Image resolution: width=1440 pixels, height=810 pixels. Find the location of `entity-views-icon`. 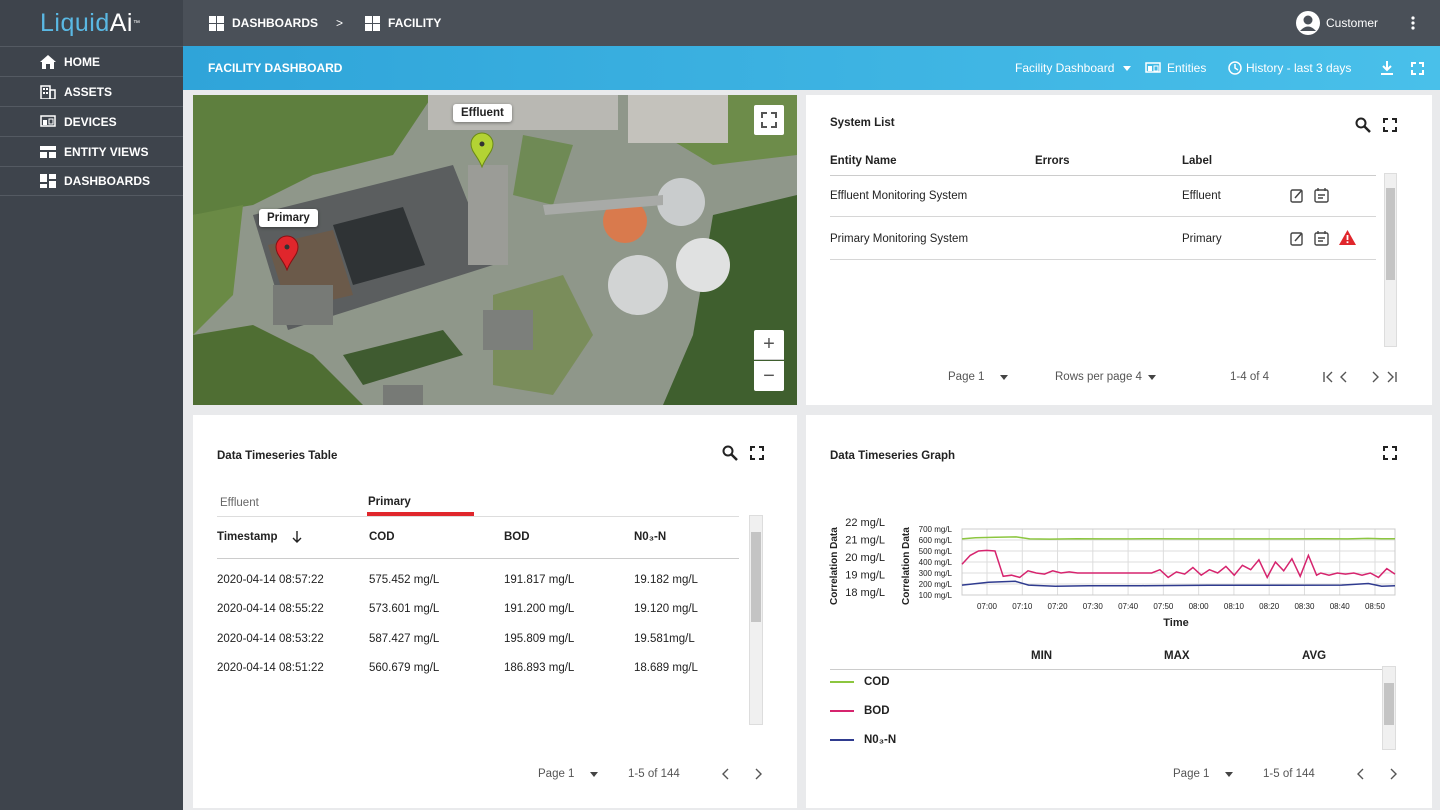

entity-views-icon is located at coordinates (48, 152).